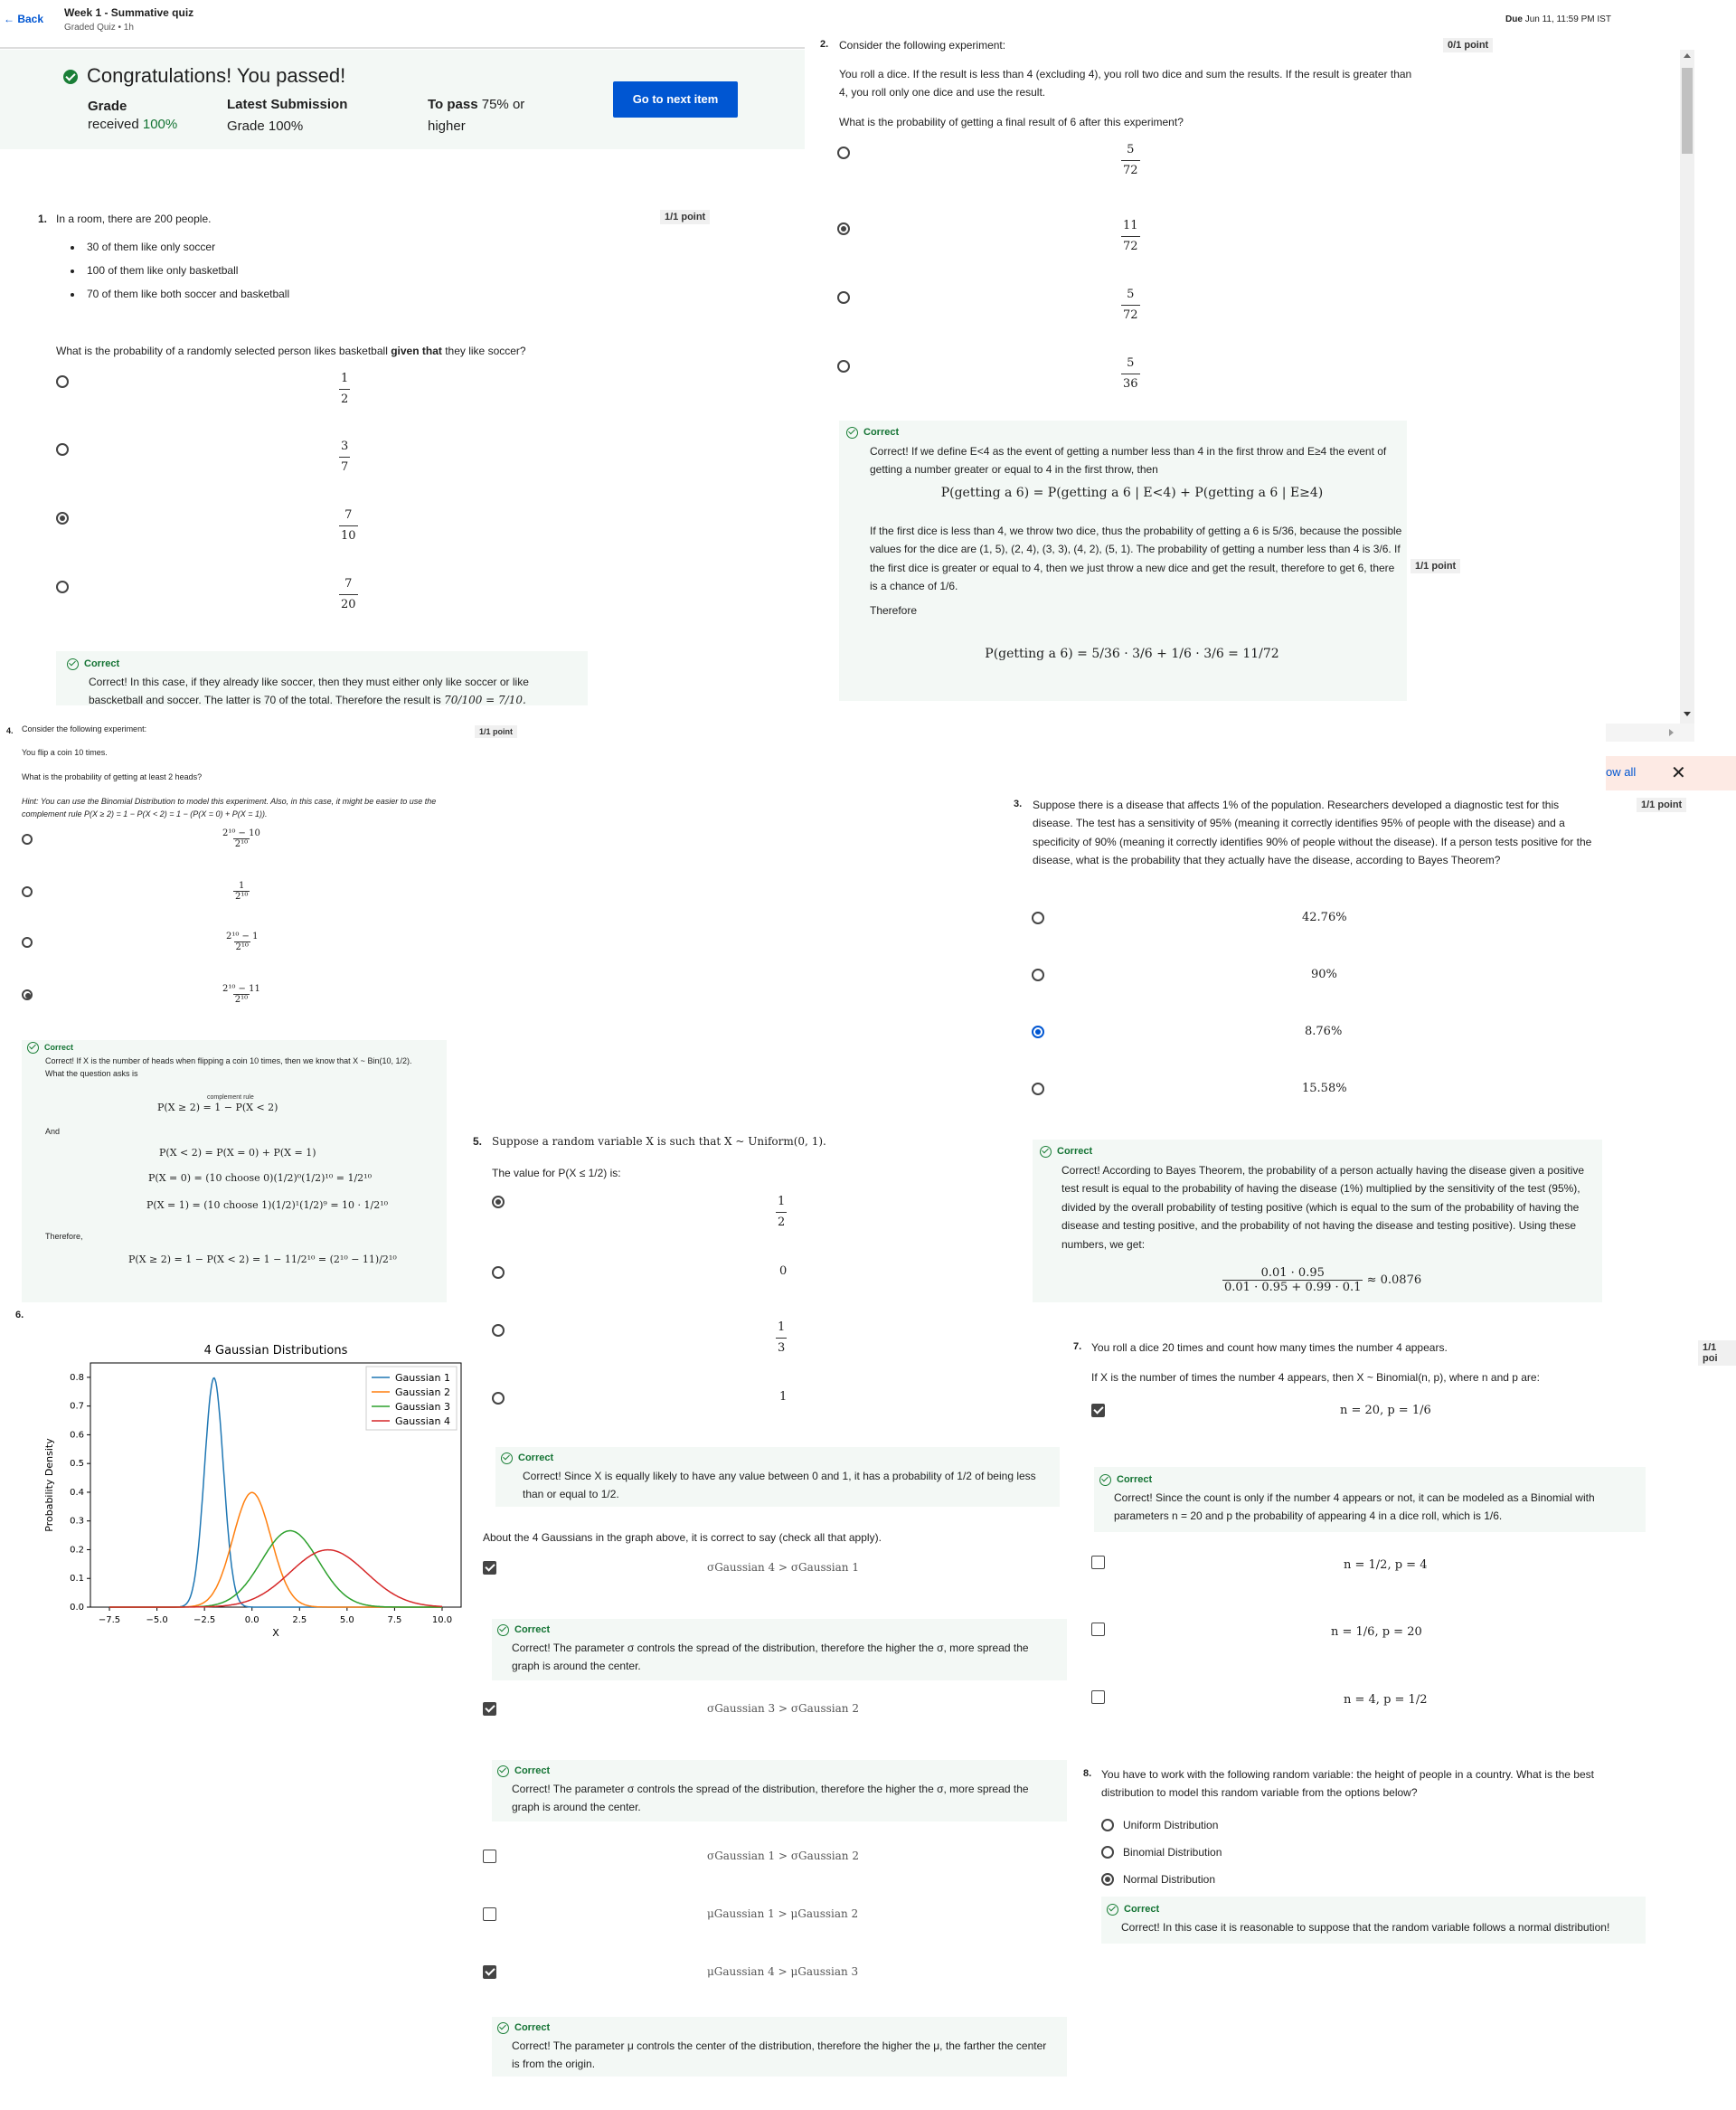 The width and height of the screenshot is (1736, 2110). Describe the element at coordinates (1169, 1879) in the screenshot. I see `q8-option: Normal Distribution` at that location.